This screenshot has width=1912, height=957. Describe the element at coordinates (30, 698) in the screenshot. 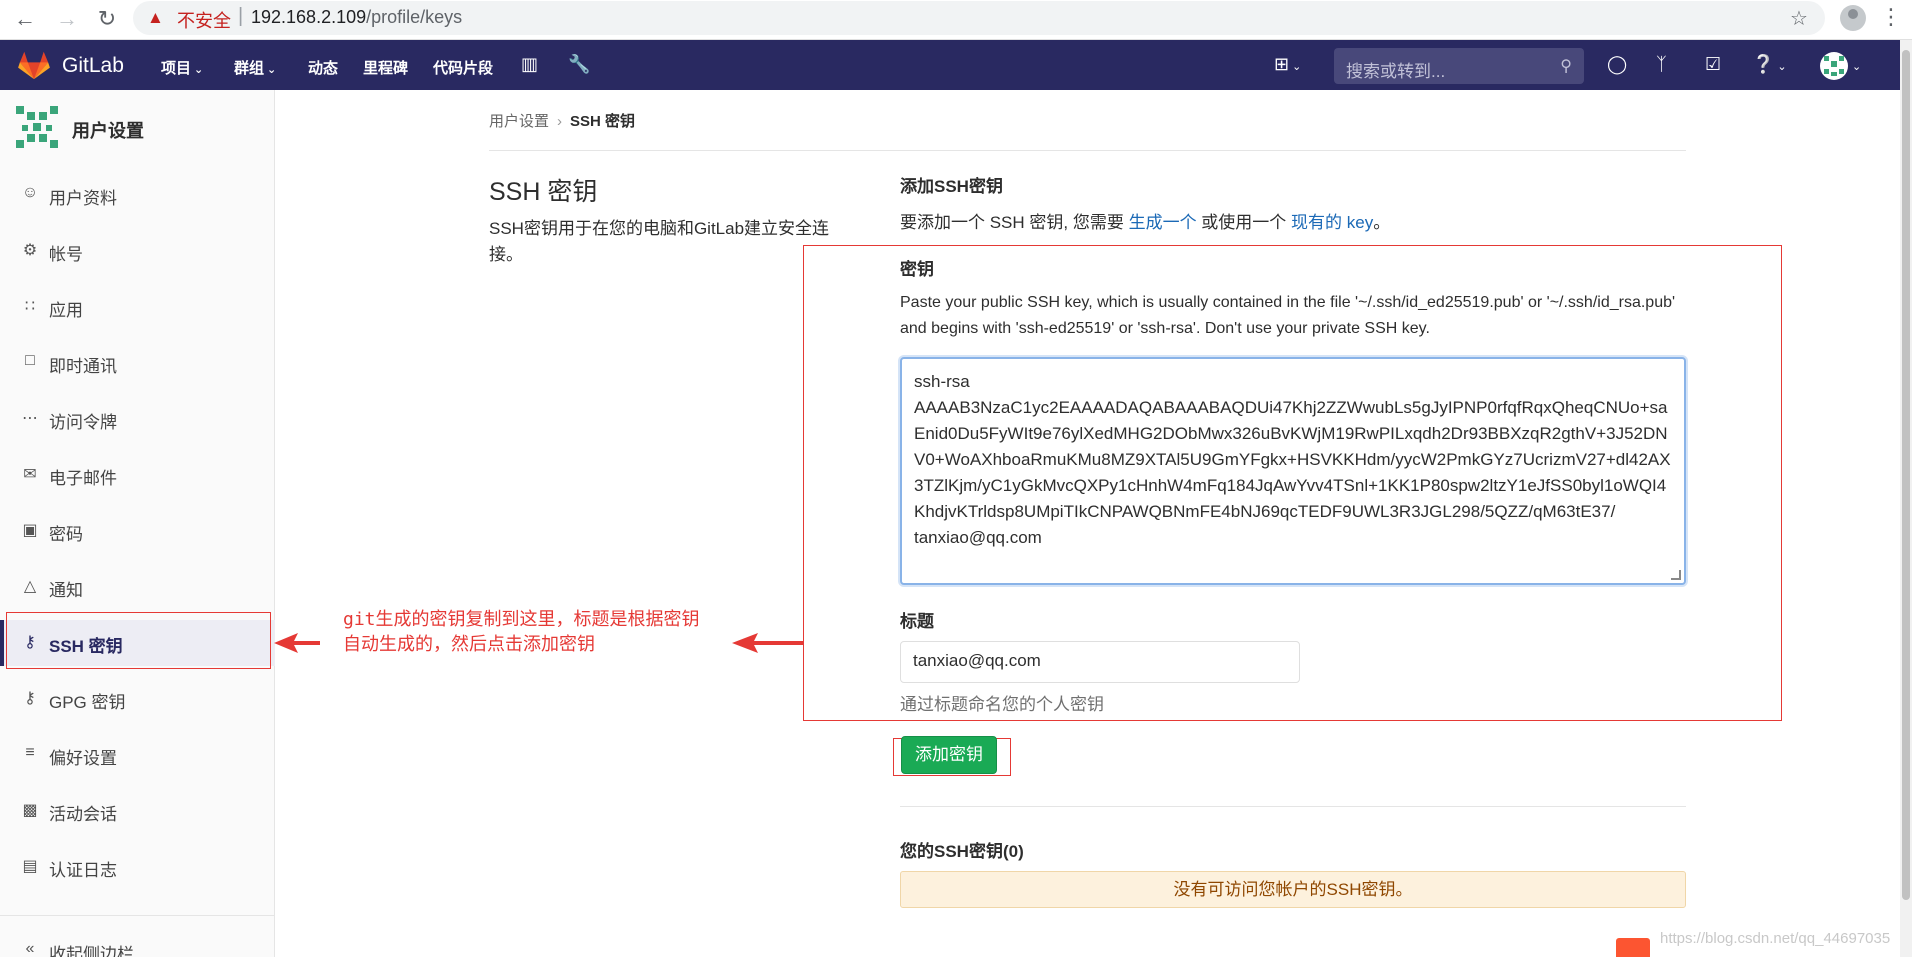

I see `key-icon: ⚷` at that location.